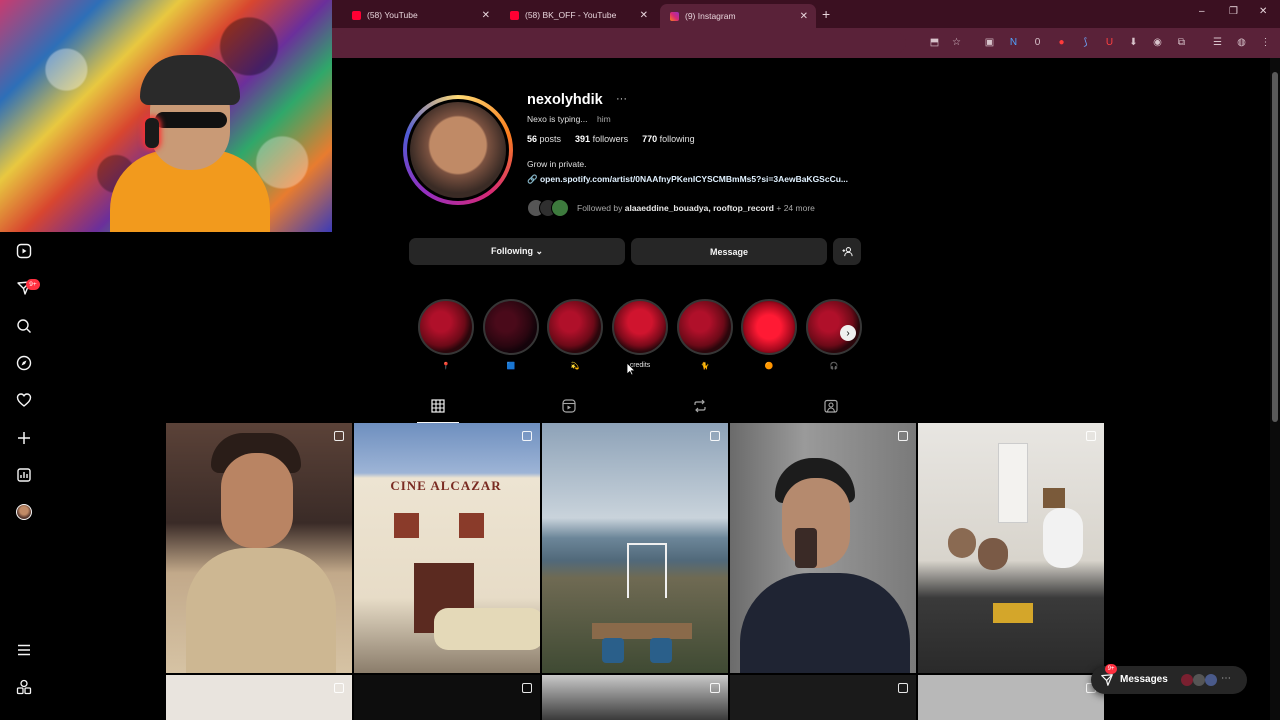 The width and height of the screenshot is (1280, 720). I want to click on more-icon: ⋯, so click(1226, 678).